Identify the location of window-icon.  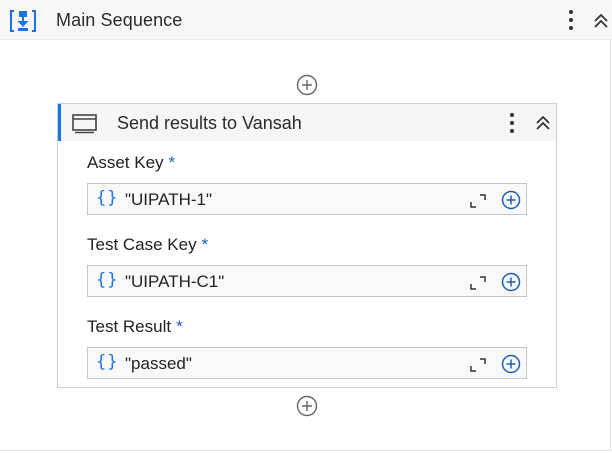
(84, 124).